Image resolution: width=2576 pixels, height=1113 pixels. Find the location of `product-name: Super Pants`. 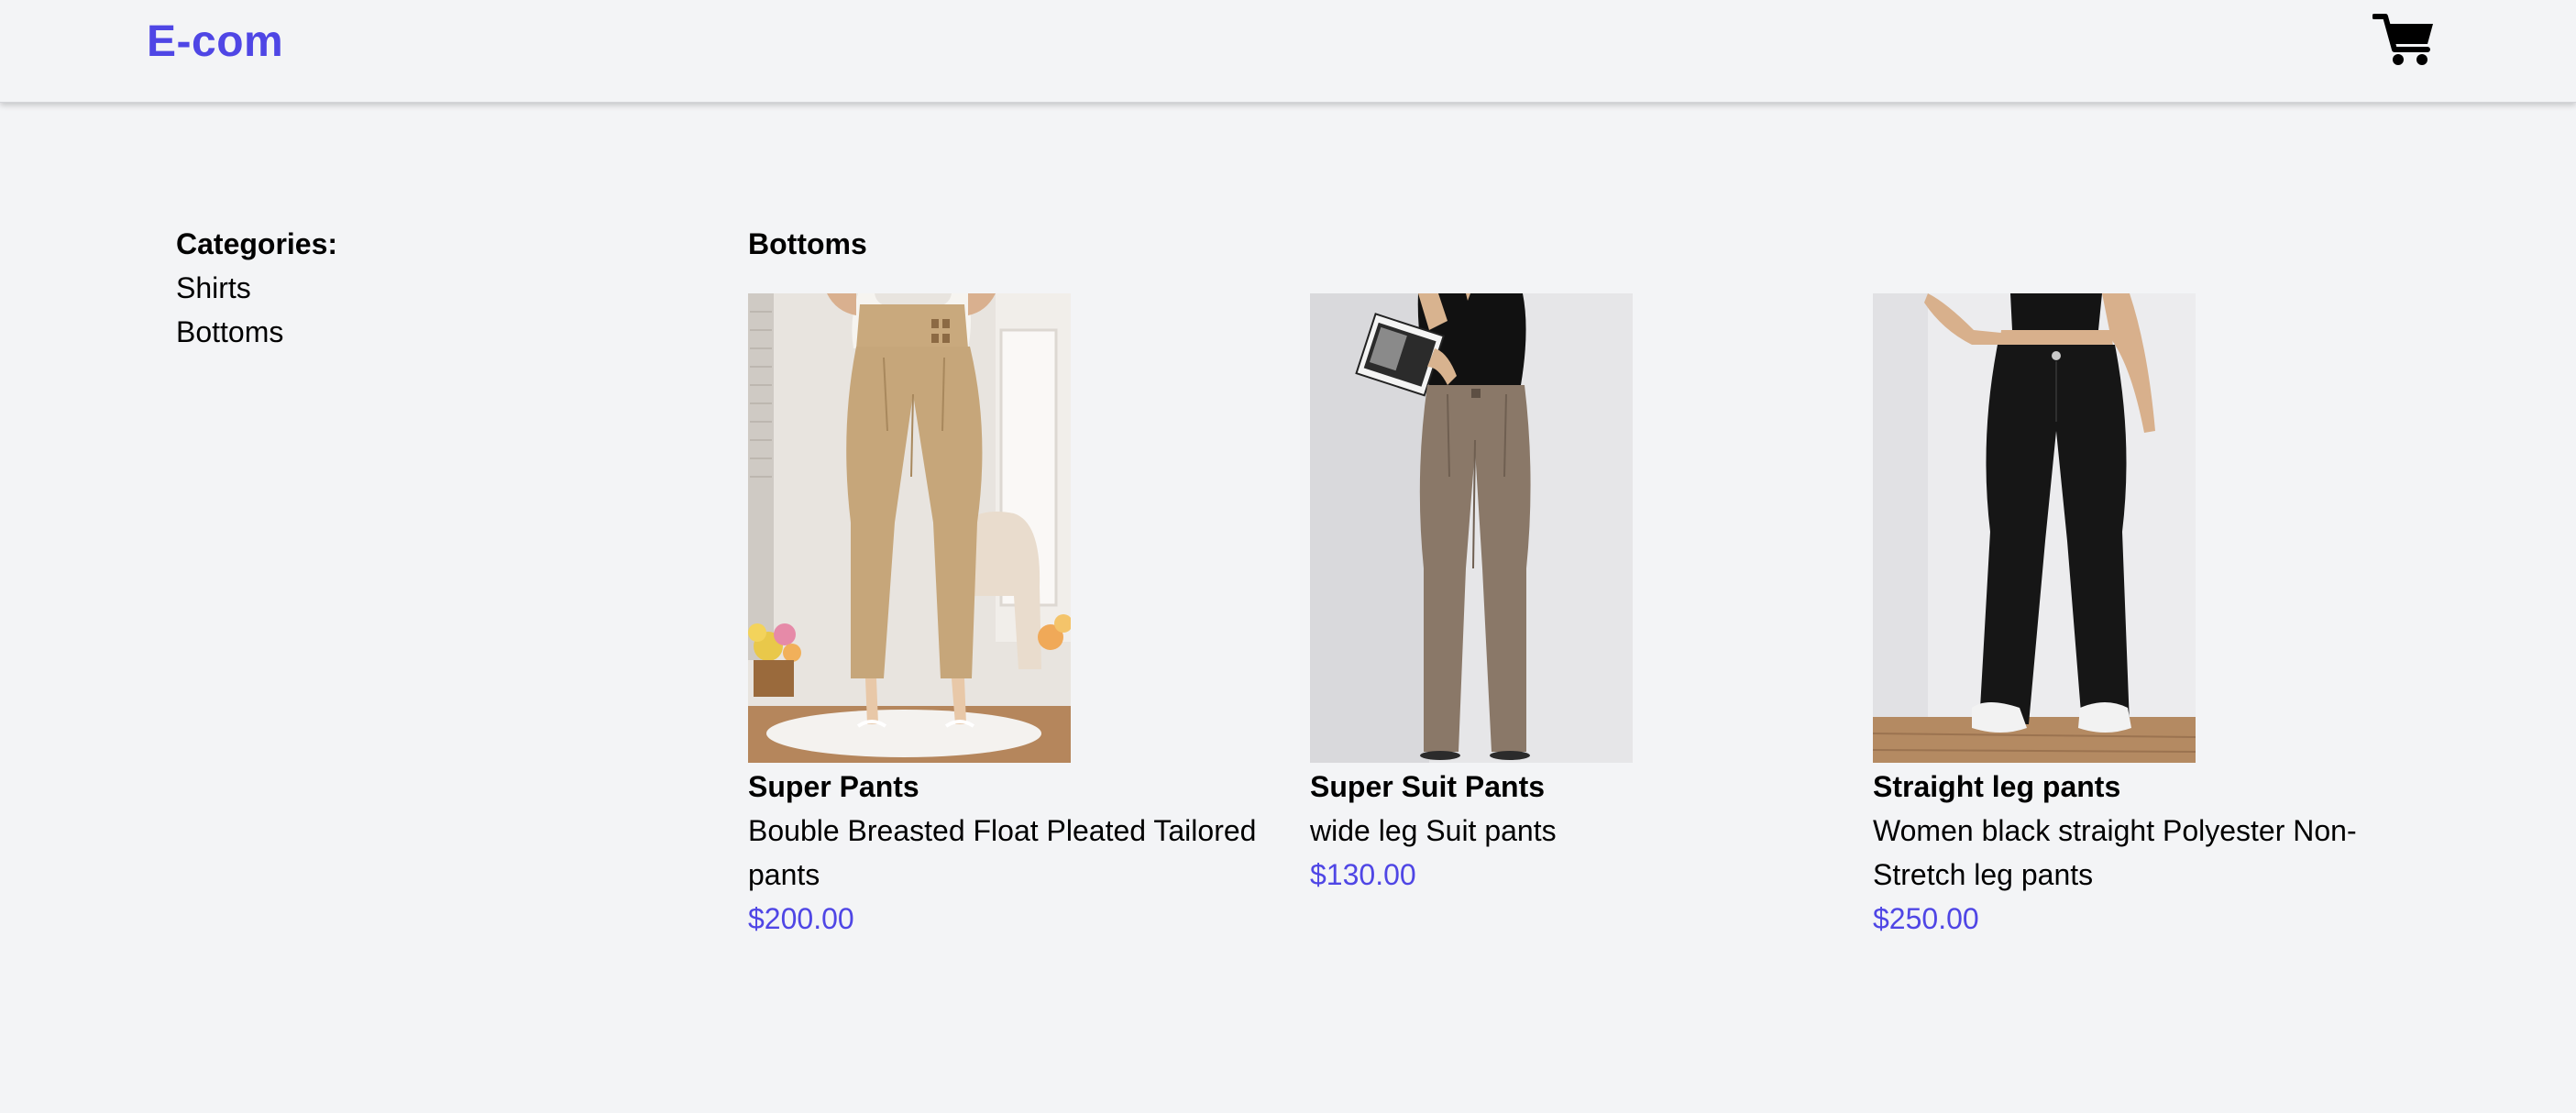

product-name: Super Pants is located at coordinates (1004, 787).